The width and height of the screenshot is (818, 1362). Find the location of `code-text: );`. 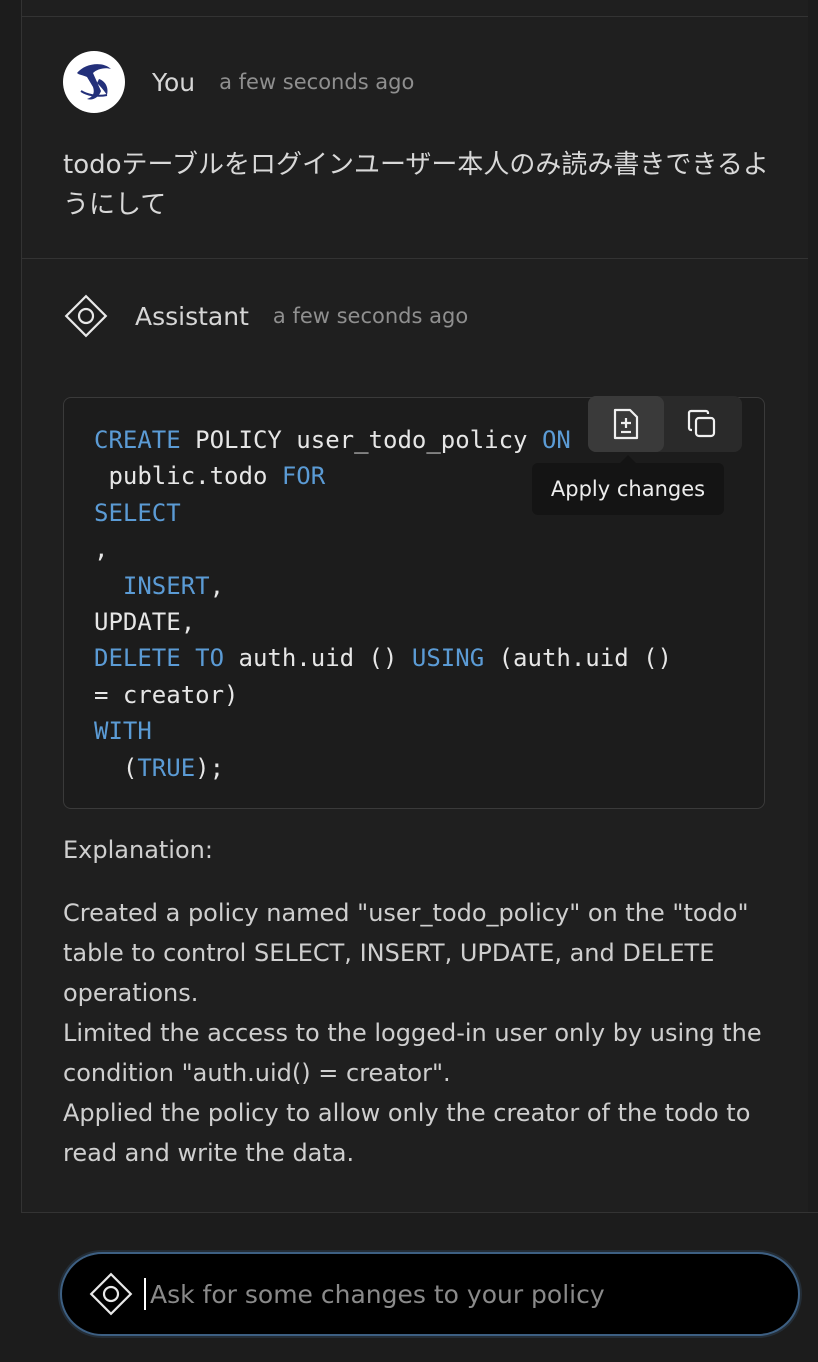

code-text: ); is located at coordinates (210, 767).